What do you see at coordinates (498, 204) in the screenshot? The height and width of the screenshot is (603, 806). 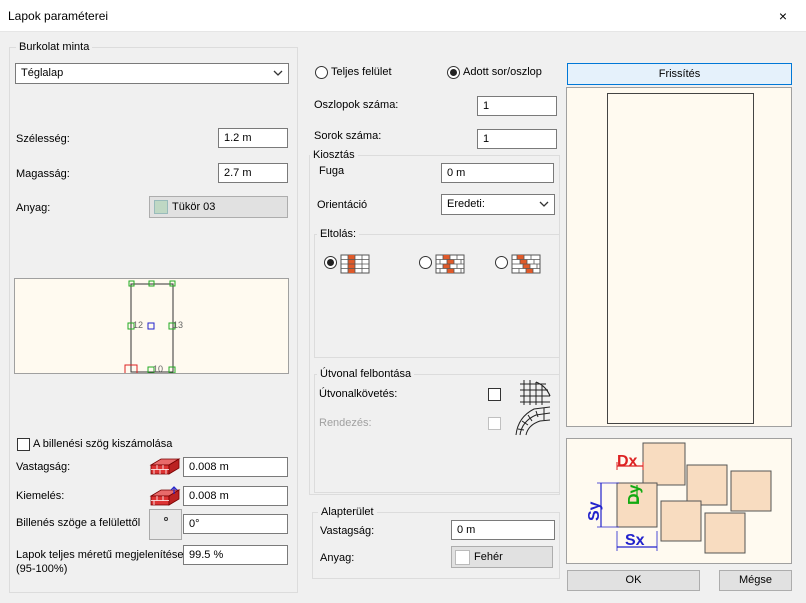 I see `orientation-select: Eredeti:` at bounding box center [498, 204].